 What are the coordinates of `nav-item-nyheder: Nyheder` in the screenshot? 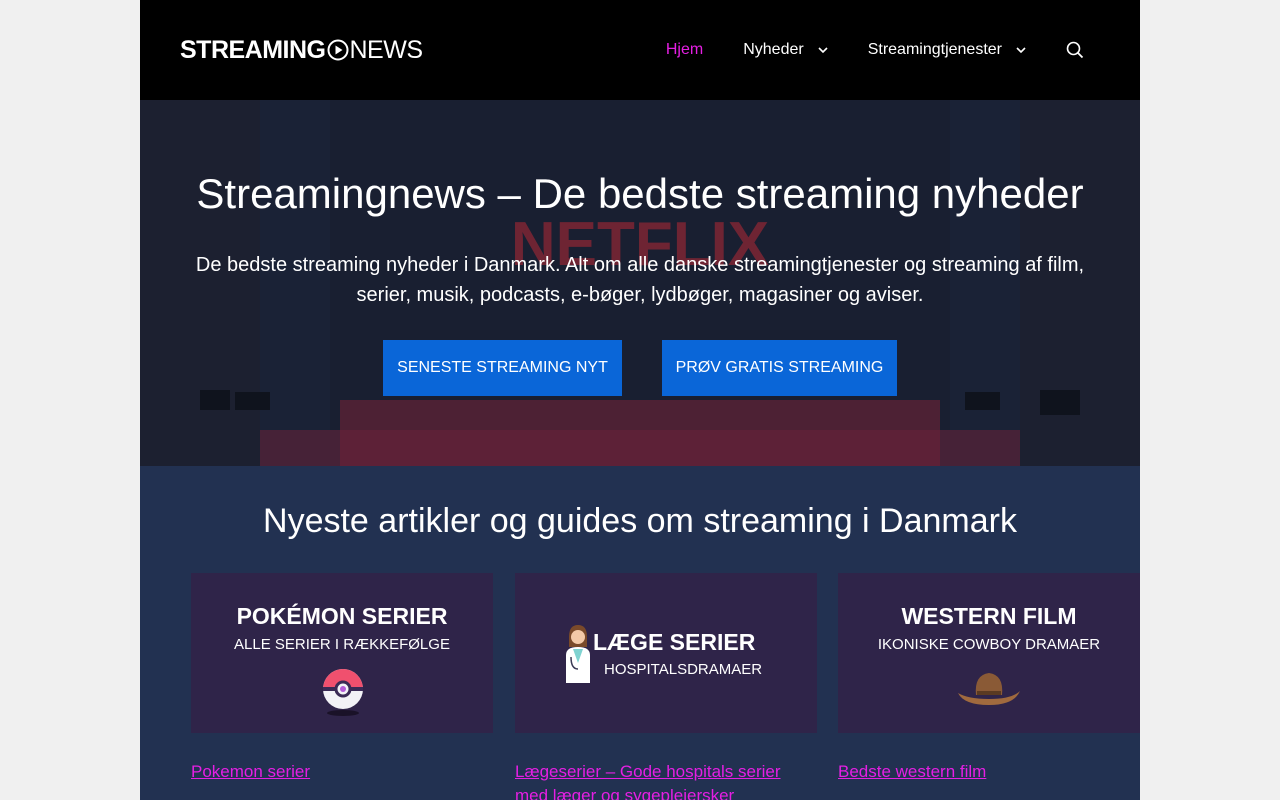 It's located at (785, 50).